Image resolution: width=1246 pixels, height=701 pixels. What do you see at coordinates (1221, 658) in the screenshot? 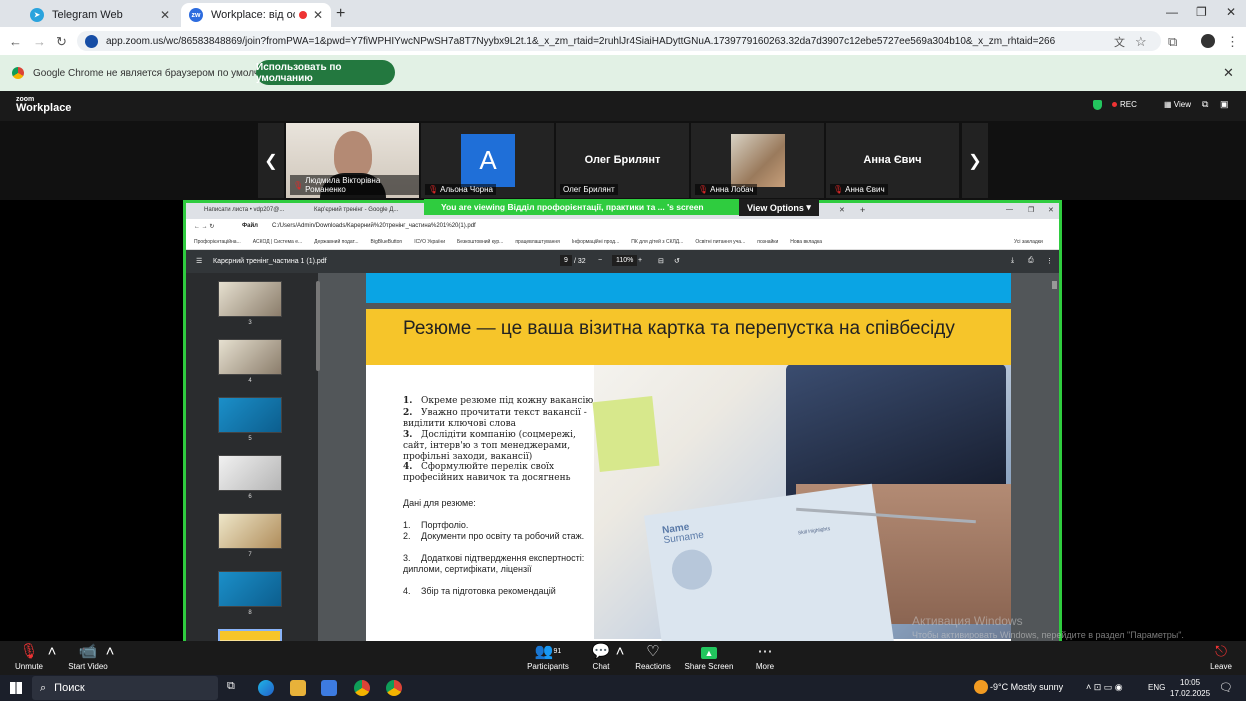
I see `leave-button: ⎋ Leave` at bounding box center [1221, 658].